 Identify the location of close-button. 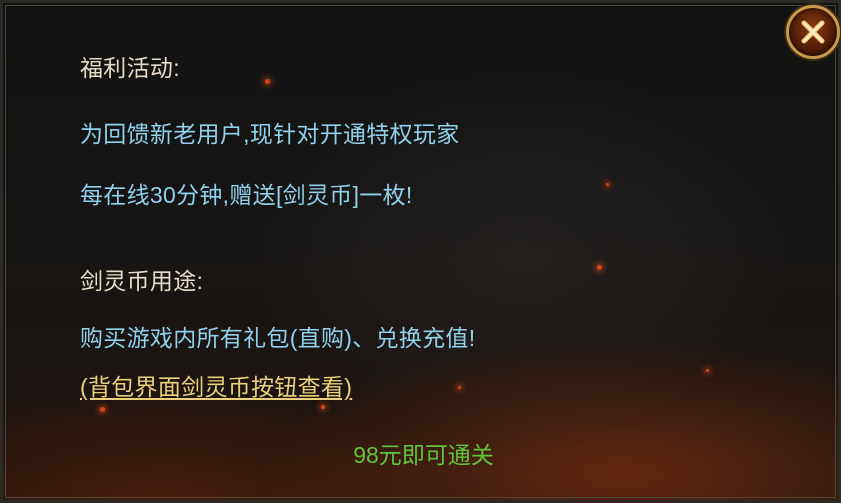
(813, 32).